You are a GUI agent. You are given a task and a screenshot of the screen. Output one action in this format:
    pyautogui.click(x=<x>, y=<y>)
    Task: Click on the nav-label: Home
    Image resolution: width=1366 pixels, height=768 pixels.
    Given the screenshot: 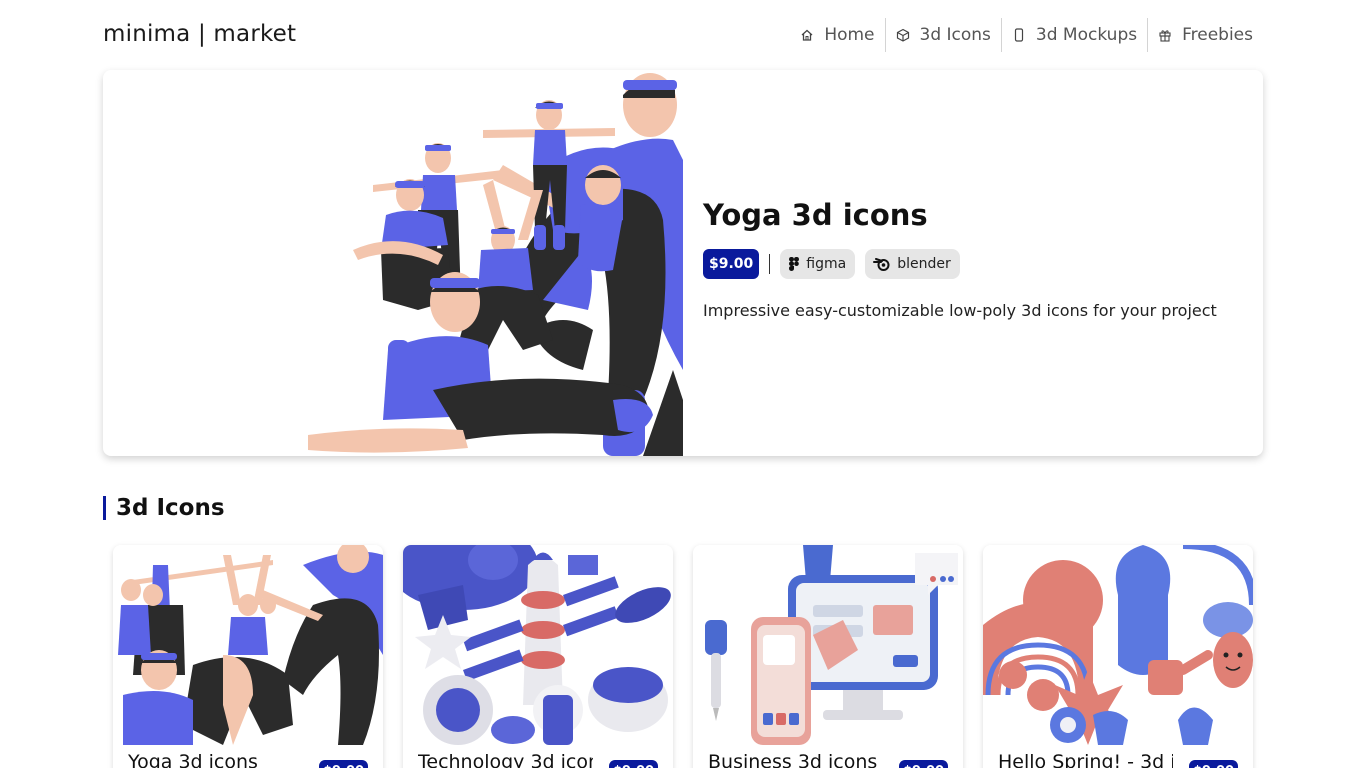 What is the action you would take?
    pyautogui.click(x=849, y=35)
    